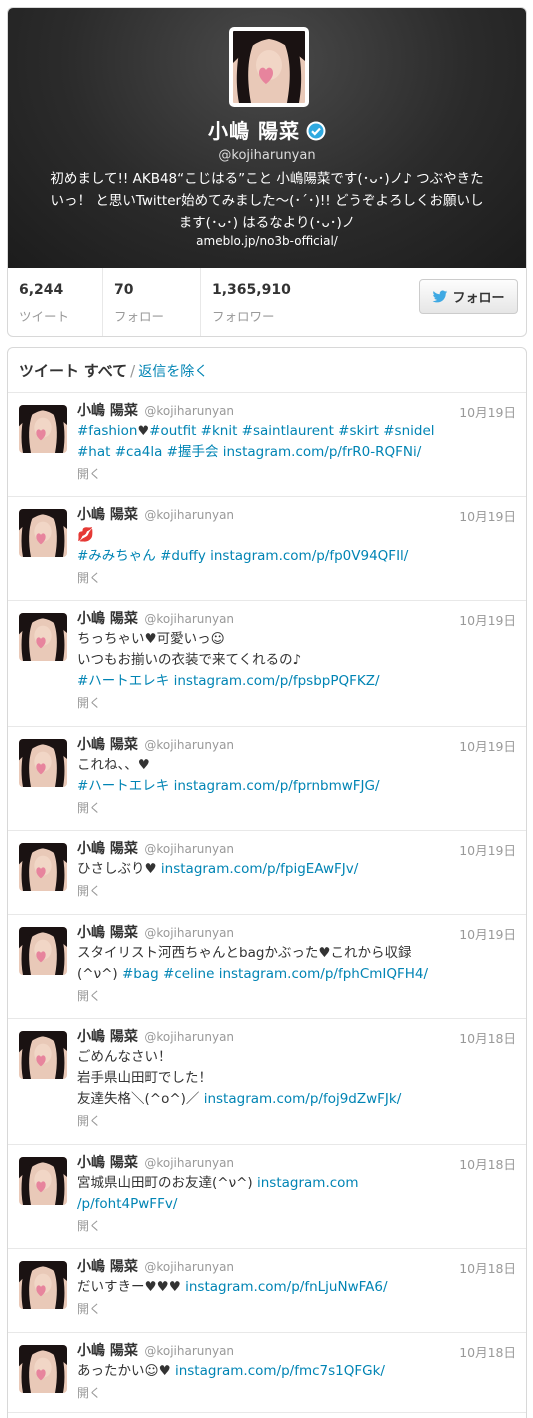 The image size is (533, 1418). Describe the element at coordinates (127, 1204) in the screenshot. I see `tweet-link: /p/foht4PwFFv/` at that location.